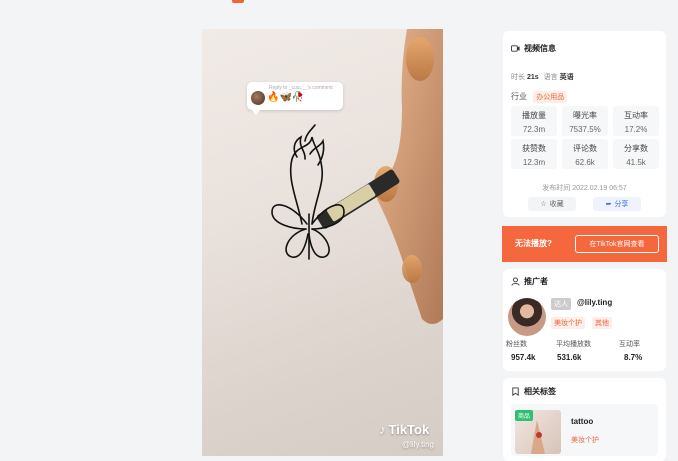  I want to click on favorite-label: 收藏, so click(556, 204).